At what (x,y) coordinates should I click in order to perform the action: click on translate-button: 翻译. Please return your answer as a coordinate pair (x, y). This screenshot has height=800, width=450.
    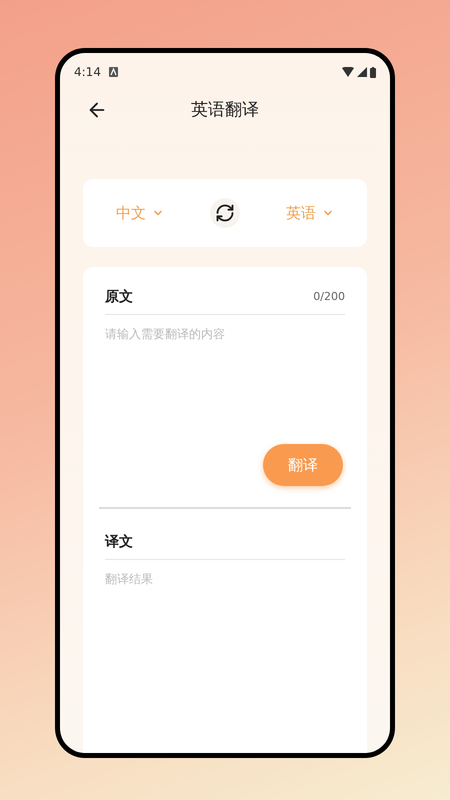
    Looking at the image, I should click on (303, 465).